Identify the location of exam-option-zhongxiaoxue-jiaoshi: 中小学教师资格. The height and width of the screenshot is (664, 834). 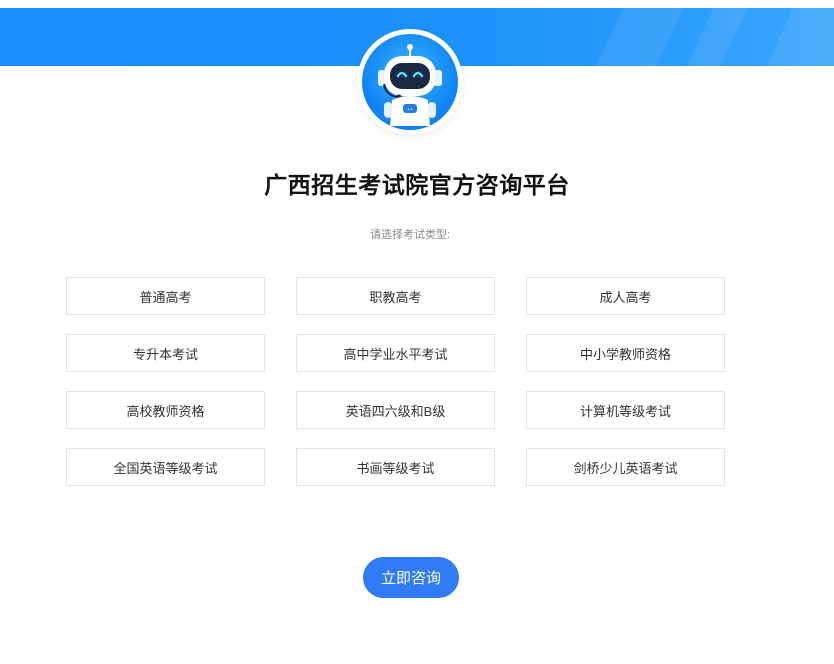
(625, 353).